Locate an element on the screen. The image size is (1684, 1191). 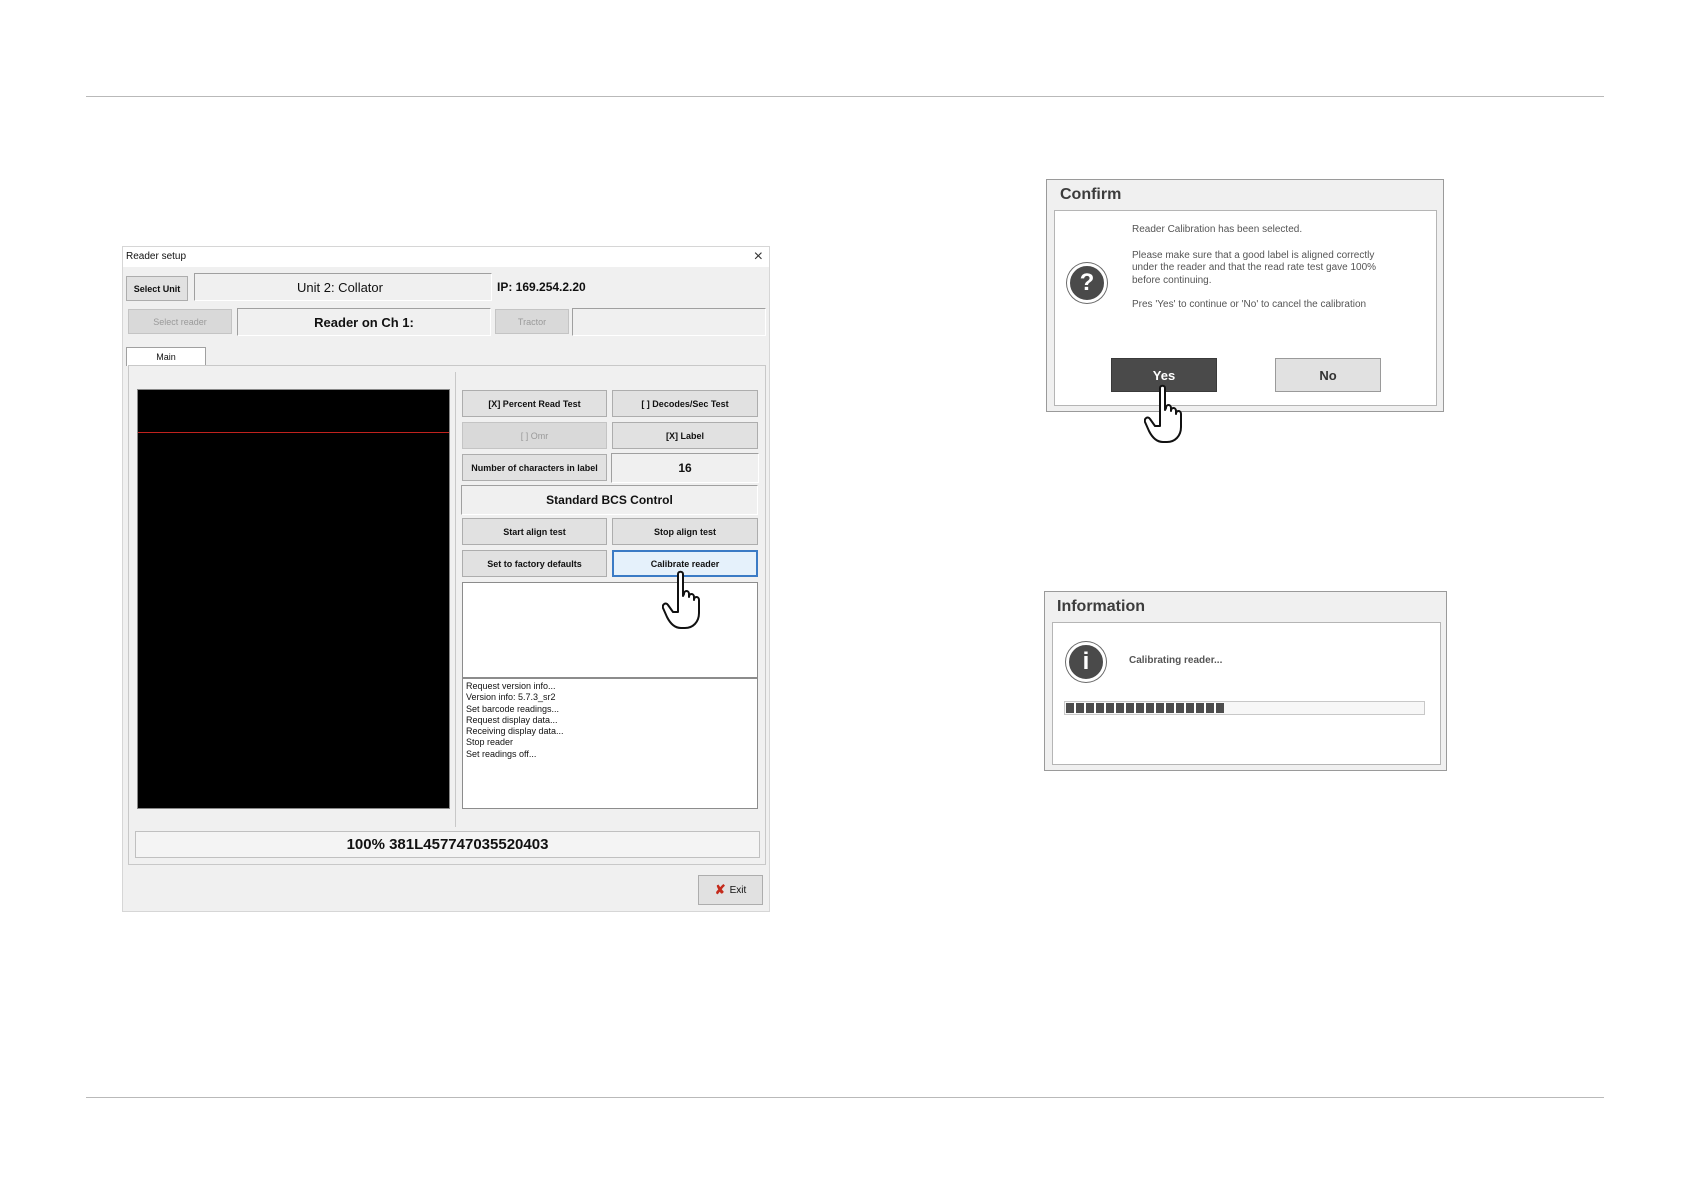
exit-x-icon: ✘ is located at coordinates (720, 889).